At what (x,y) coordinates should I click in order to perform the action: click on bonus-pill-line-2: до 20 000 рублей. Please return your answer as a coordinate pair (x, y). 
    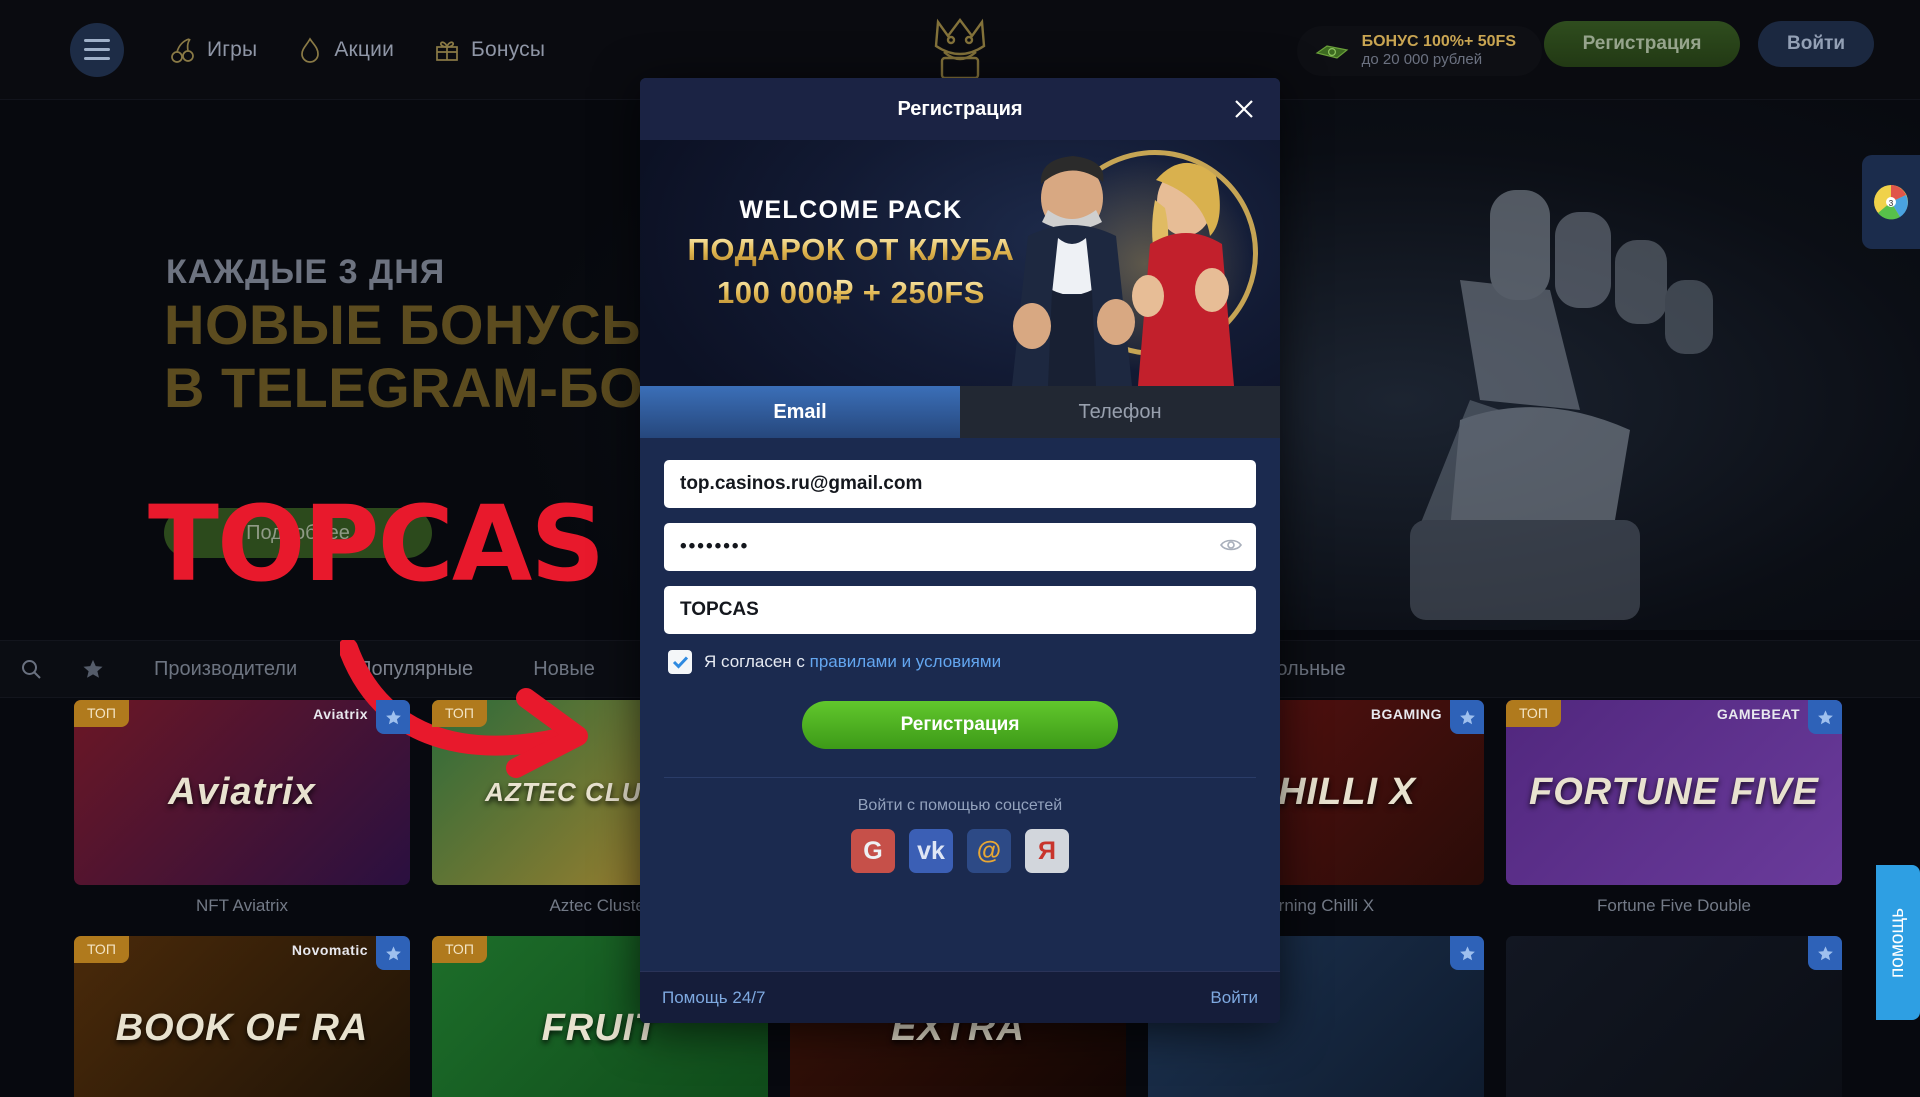
    Looking at the image, I should click on (1422, 60).